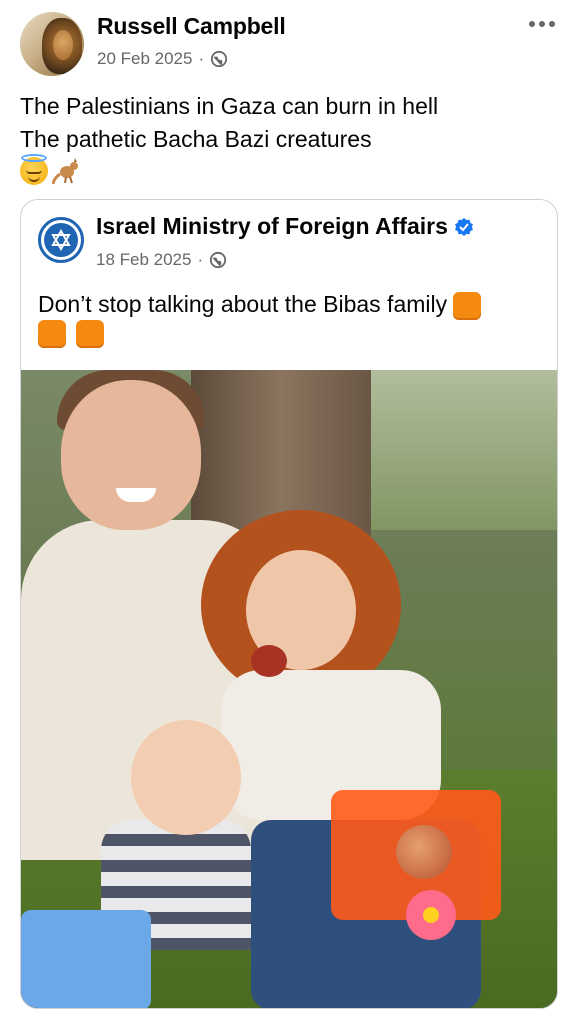 The width and height of the screenshot is (578, 1024). I want to click on verified-badge-icon, so click(463, 226).